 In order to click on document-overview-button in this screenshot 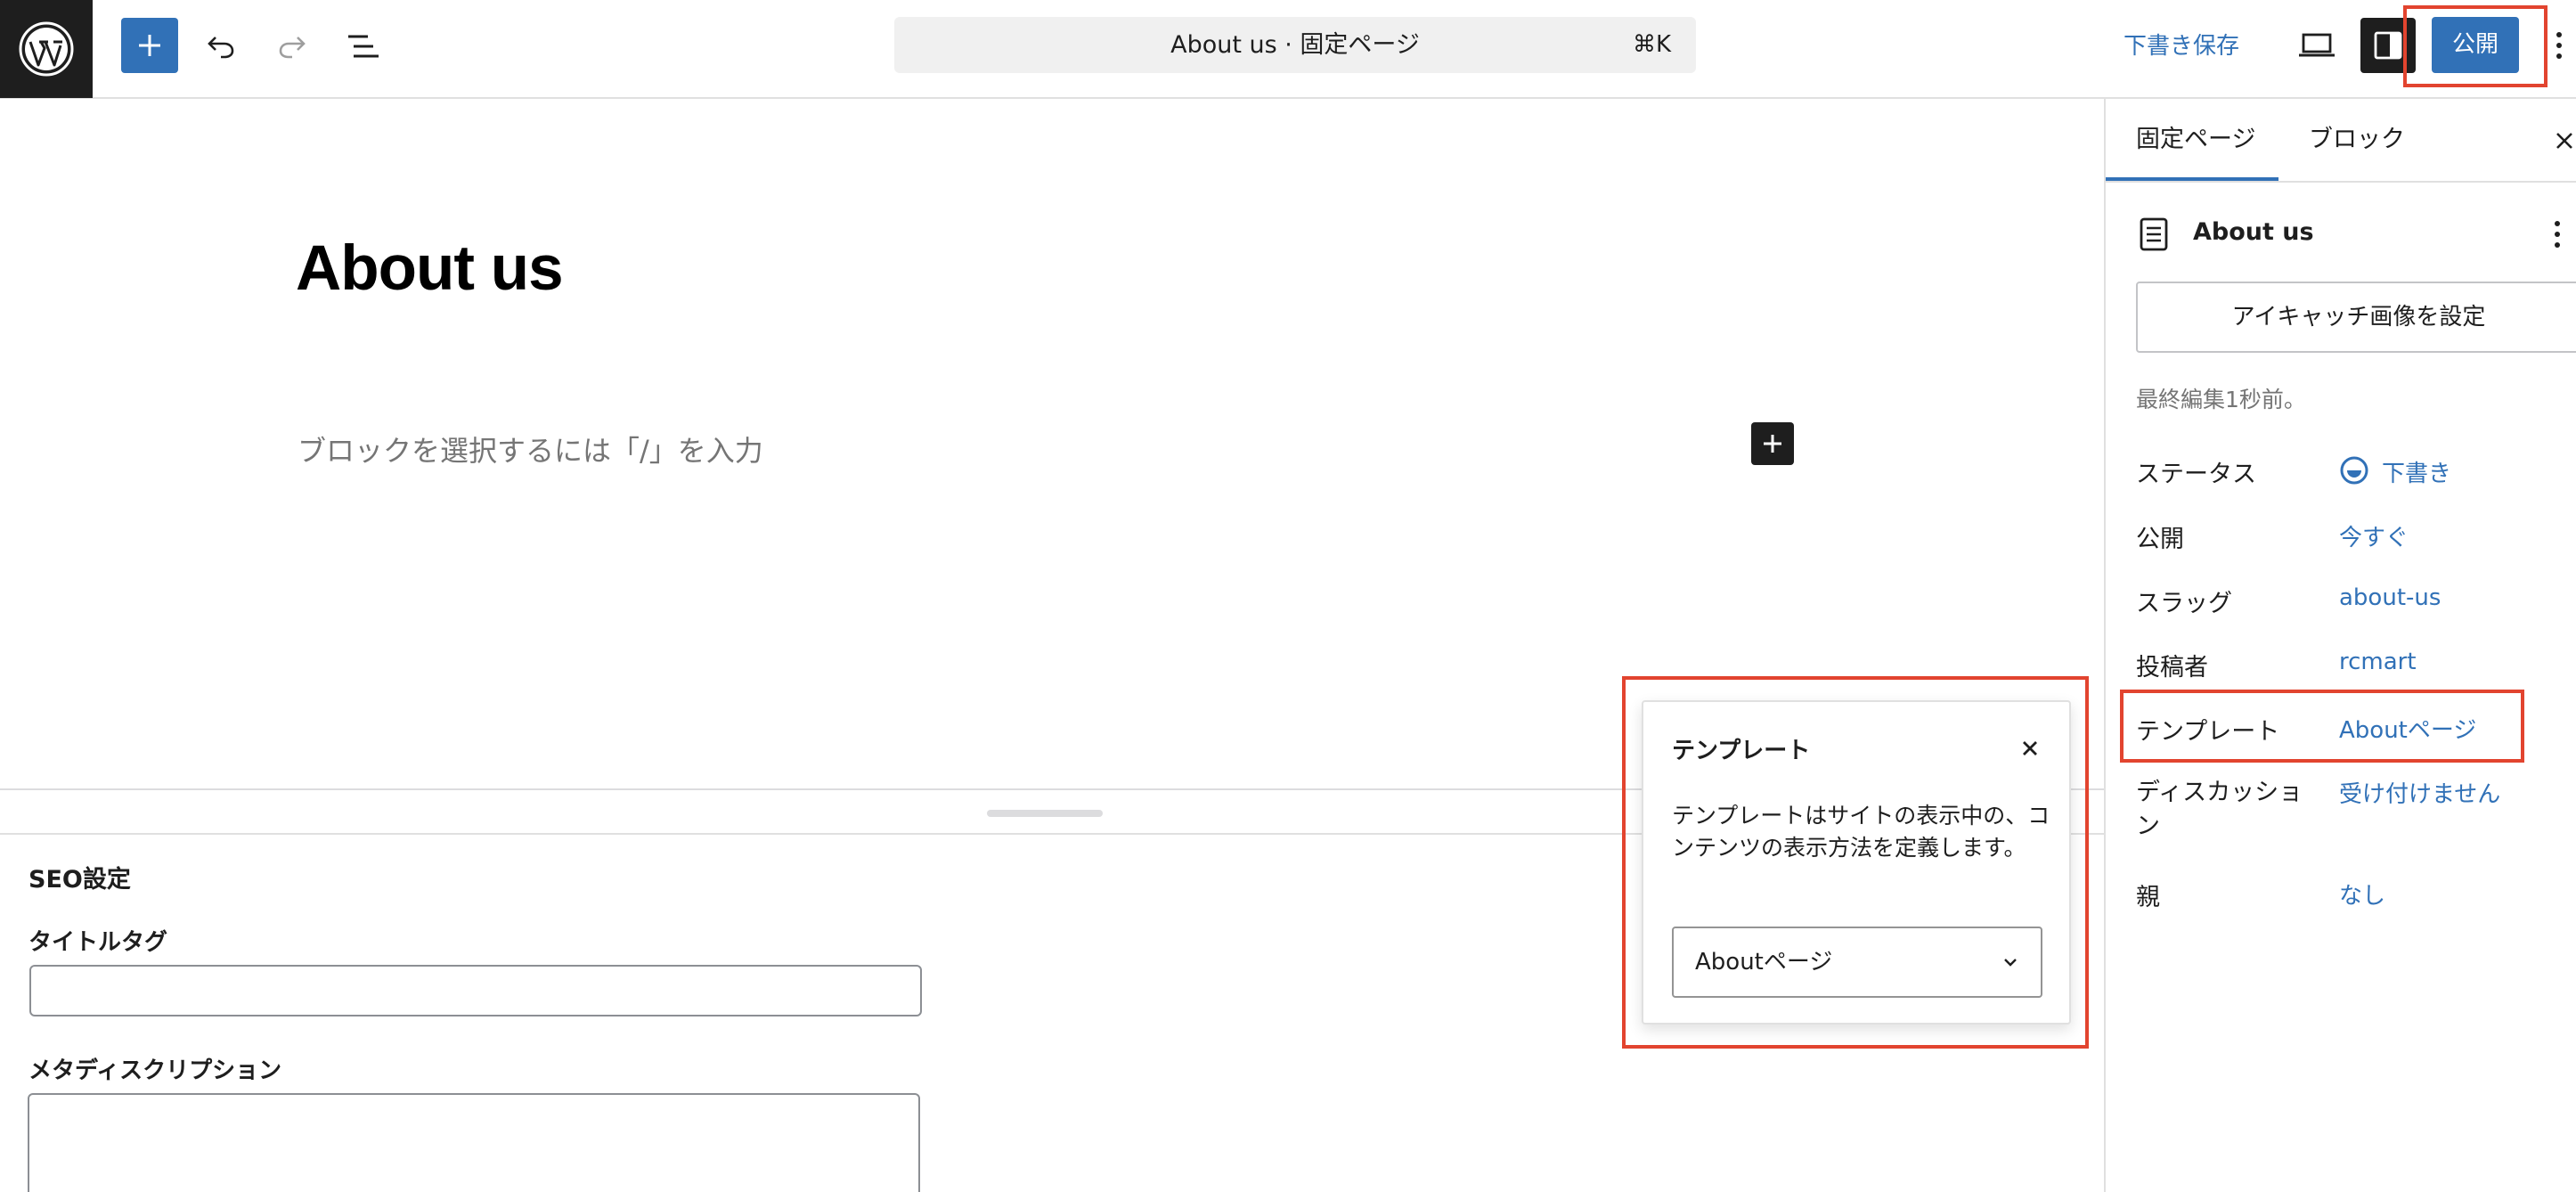, I will do `click(363, 46)`.